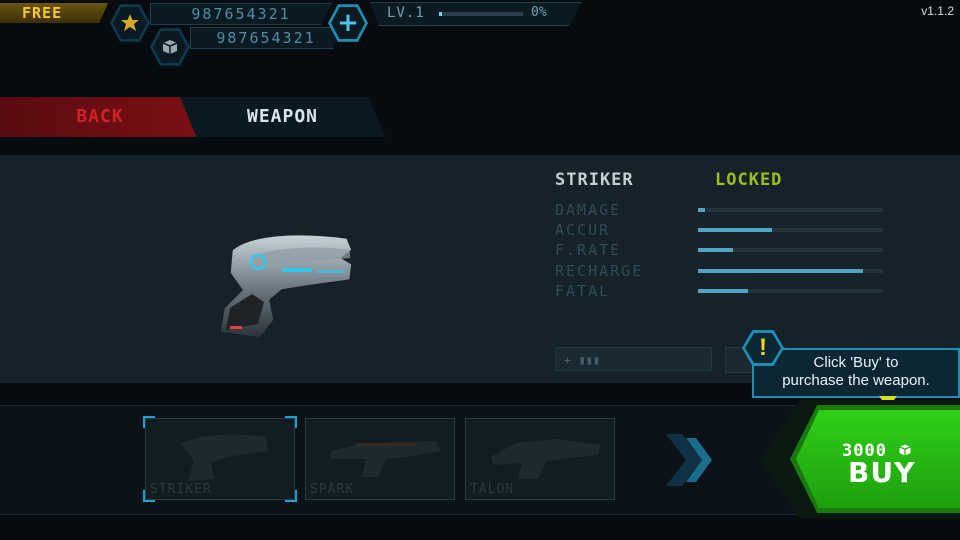  Describe the element at coordinates (386, 459) in the screenshot. I see `spark-thumbnail` at that location.